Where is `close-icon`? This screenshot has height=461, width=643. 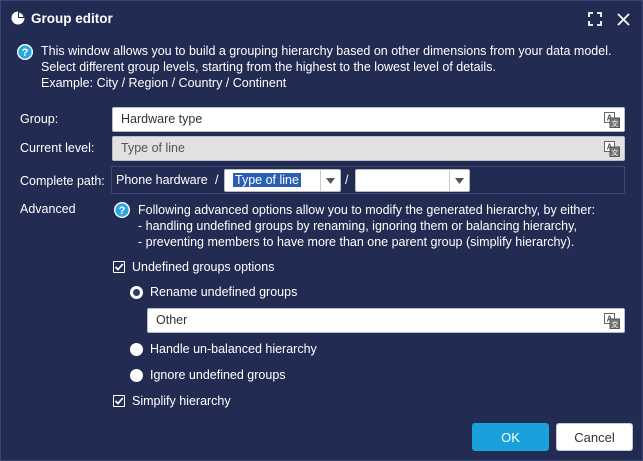 close-icon is located at coordinates (623, 19).